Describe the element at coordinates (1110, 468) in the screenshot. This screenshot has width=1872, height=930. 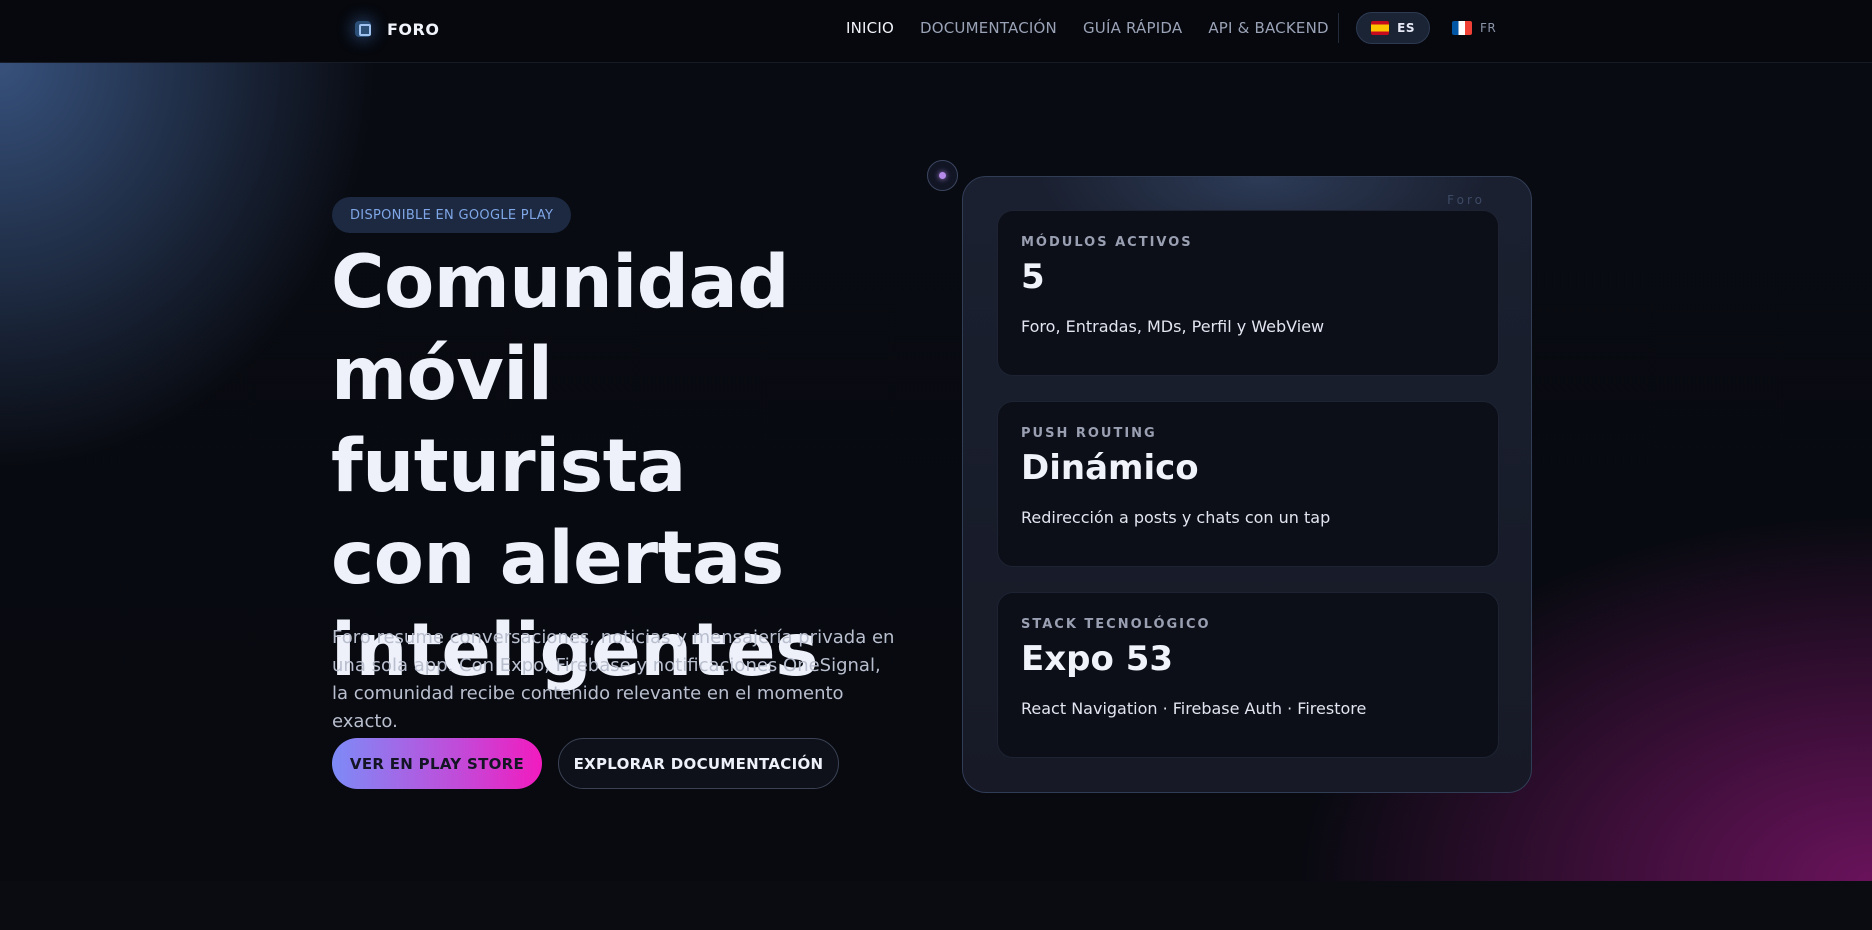
I see `stat-value: Dinámico` at that location.